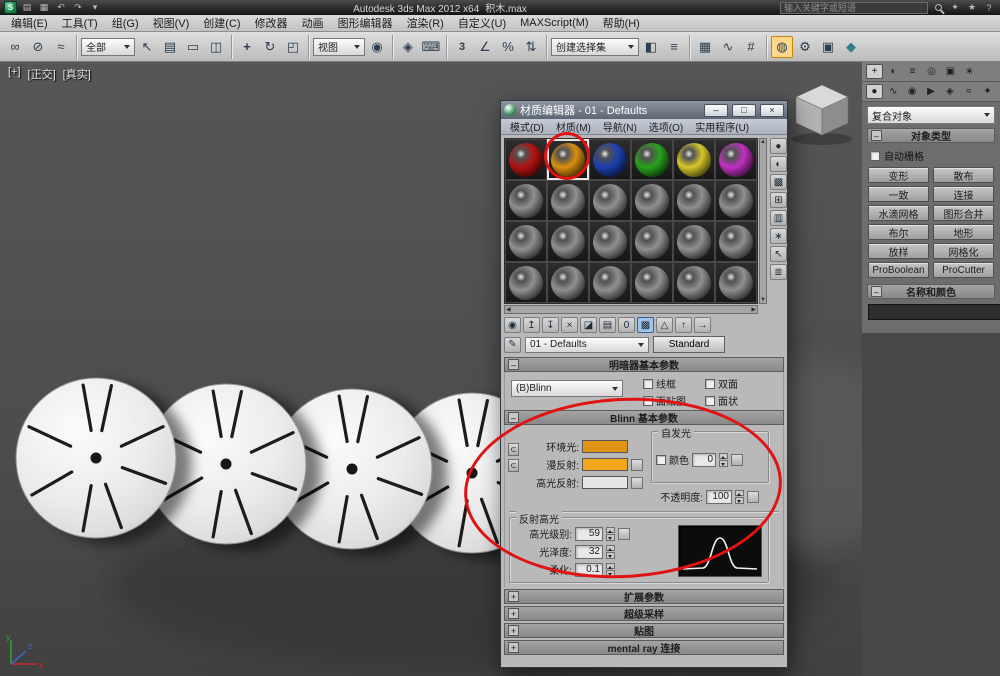 The image size is (1000, 676). I want to click on me-menu-utilities: 实用程序(U), so click(722, 126).